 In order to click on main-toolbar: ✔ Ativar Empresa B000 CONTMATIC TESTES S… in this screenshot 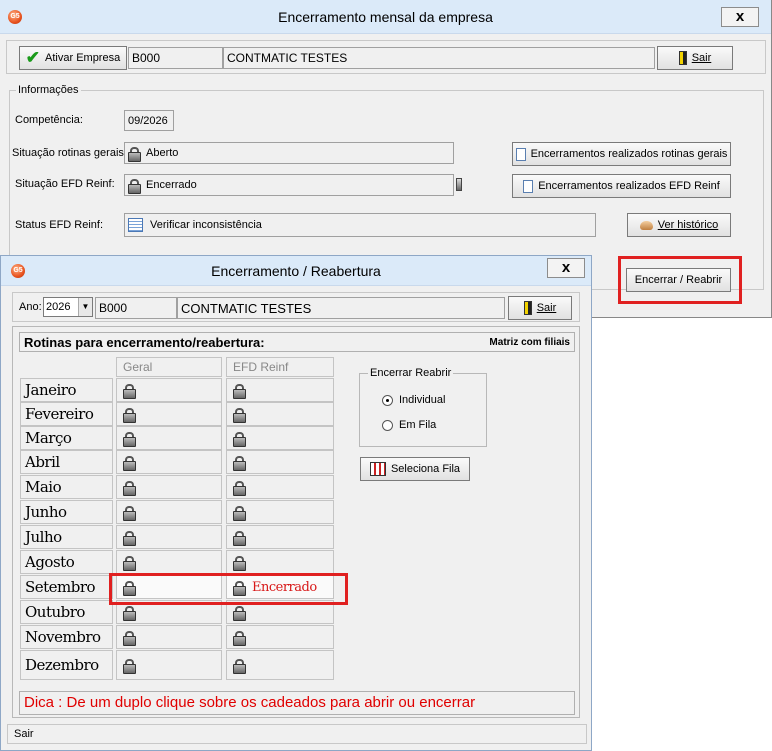, I will do `click(386, 57)`.